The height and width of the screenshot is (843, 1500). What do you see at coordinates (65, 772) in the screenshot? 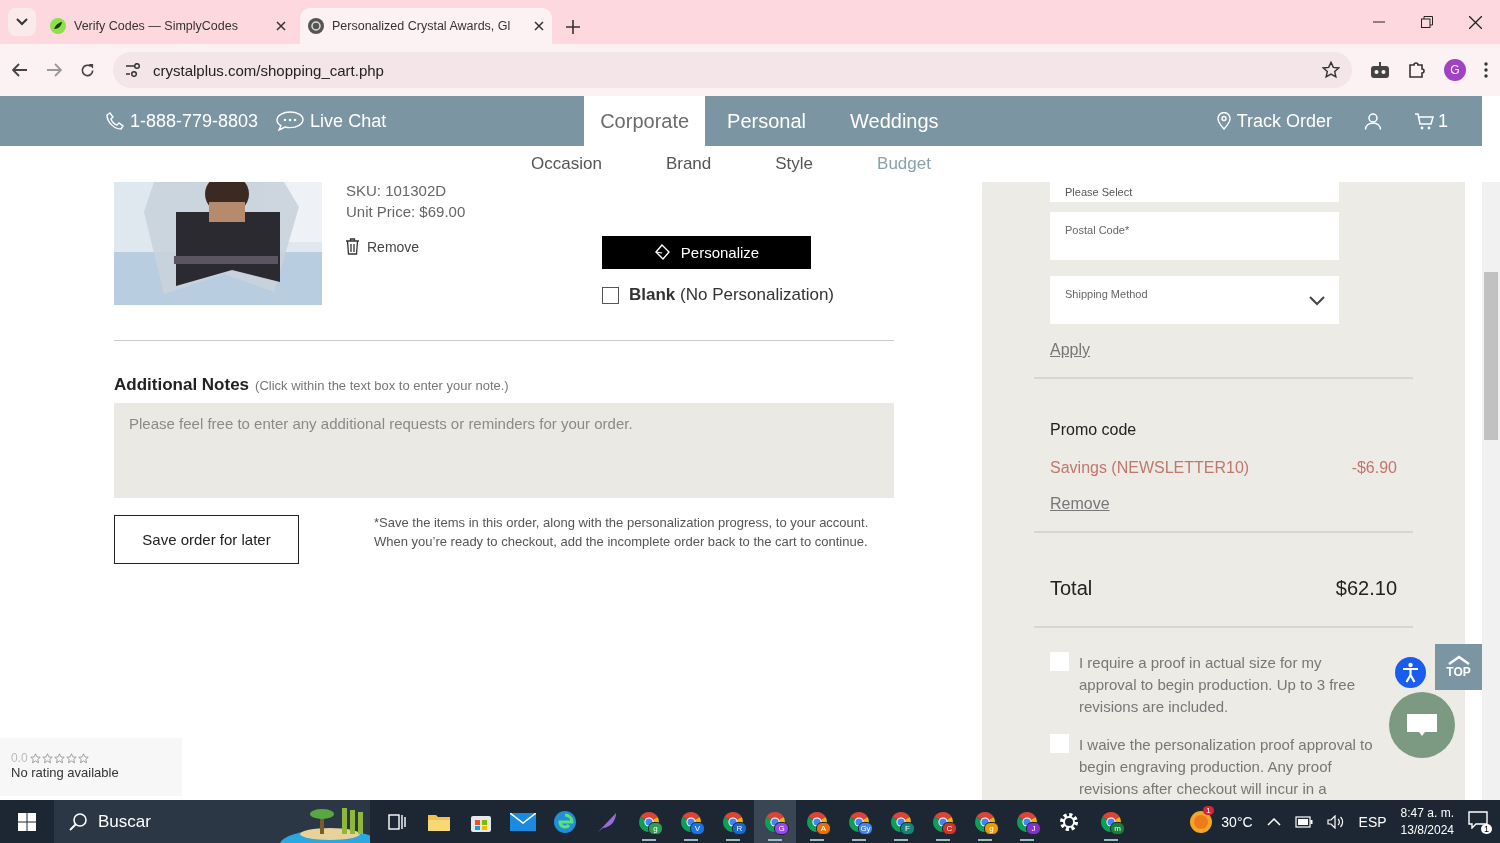
I see `rating-text: No rating available` at bounding box center [65, 772].